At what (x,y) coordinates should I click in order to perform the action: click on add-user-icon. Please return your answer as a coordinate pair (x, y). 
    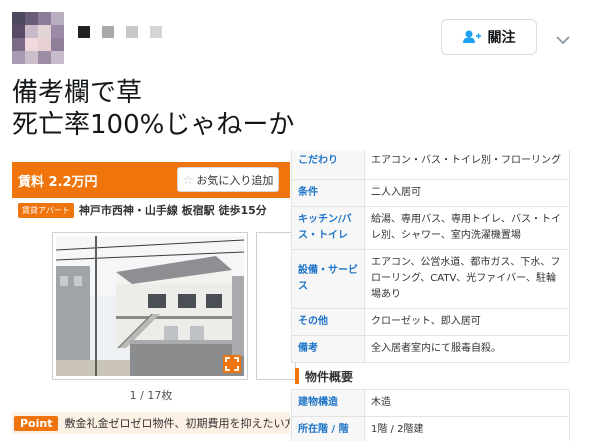
    Looking at the image, I should click on (471, 37).